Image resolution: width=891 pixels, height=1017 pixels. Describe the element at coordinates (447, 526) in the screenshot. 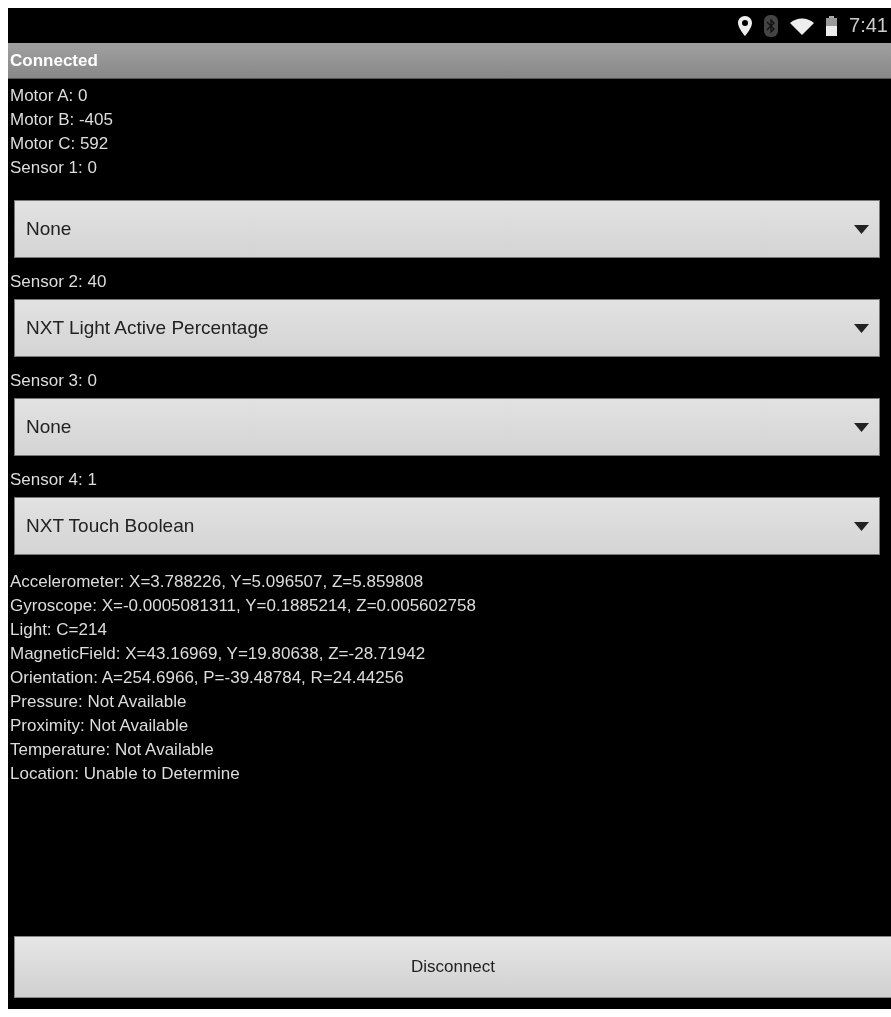

I see `sensor-dropdown: NXT Touch Boolean` at that location.